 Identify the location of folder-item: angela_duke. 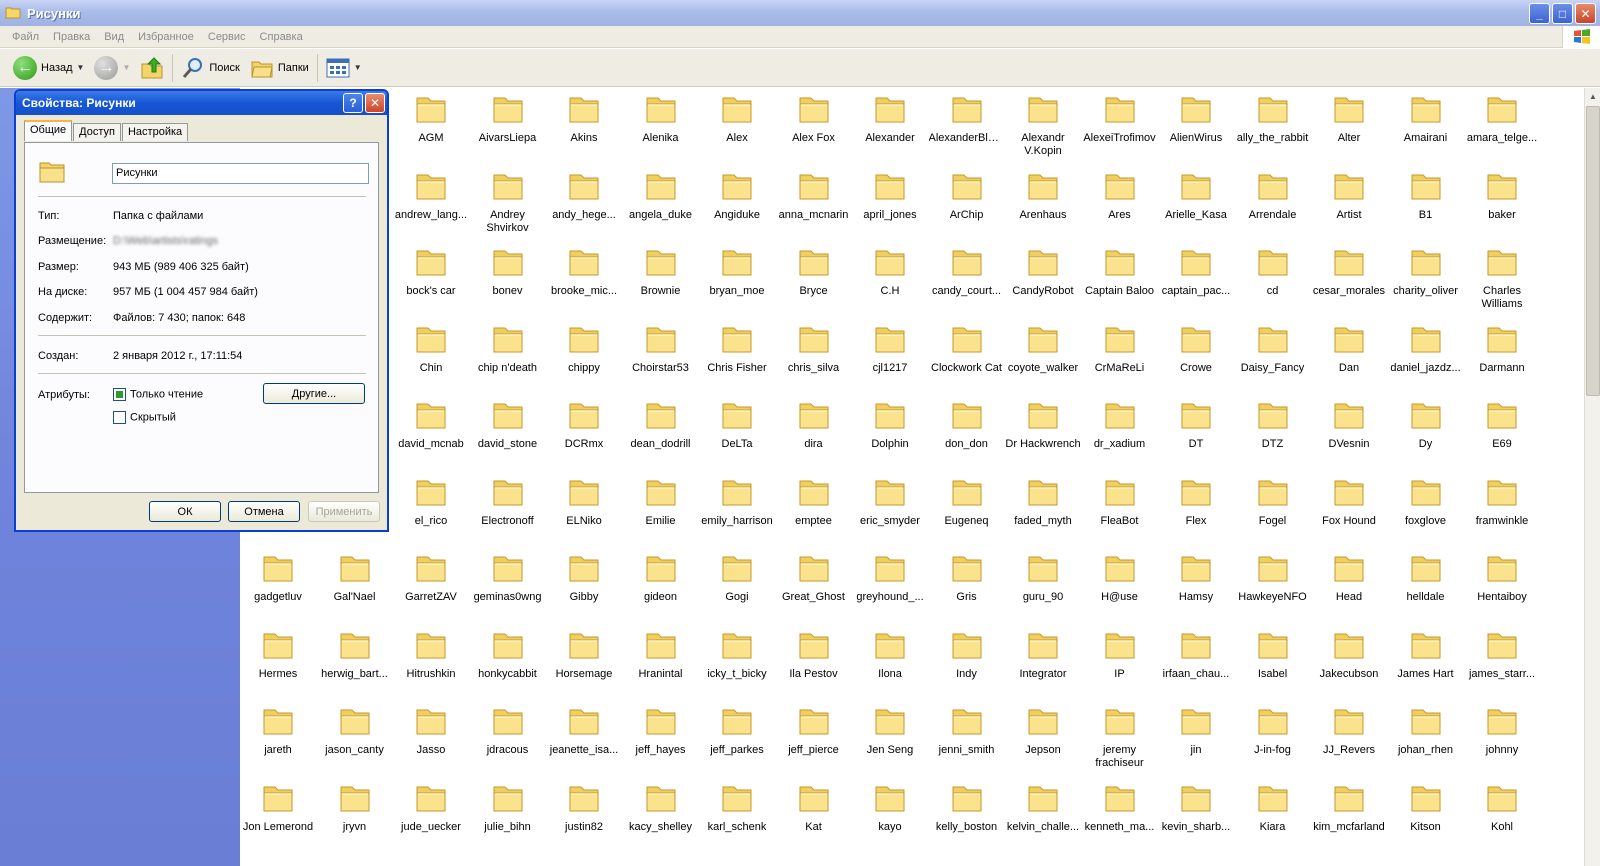
(661, 196).